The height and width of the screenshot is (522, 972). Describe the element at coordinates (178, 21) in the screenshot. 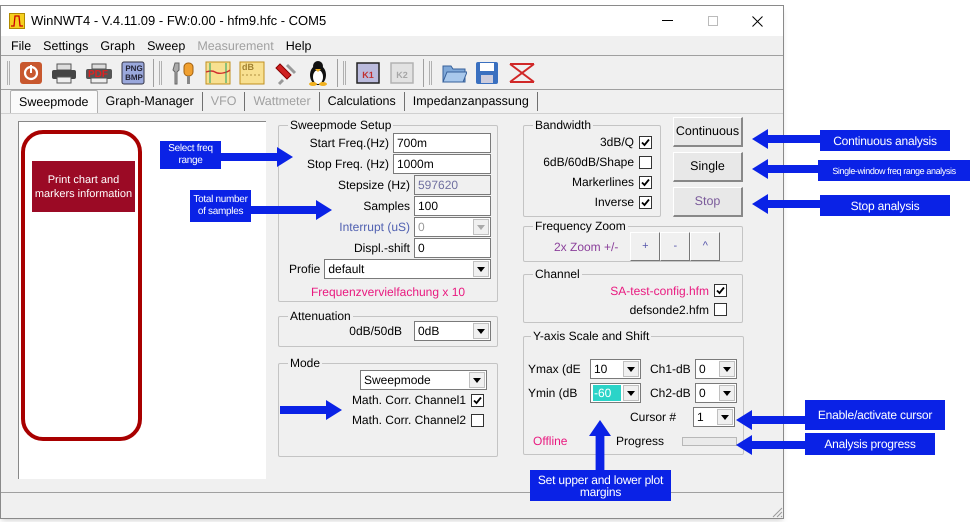

I see `window-title: WinNWT4 - V.4.11.09 - FW:0.00 - hfm9.hfc - COM5` at that location.